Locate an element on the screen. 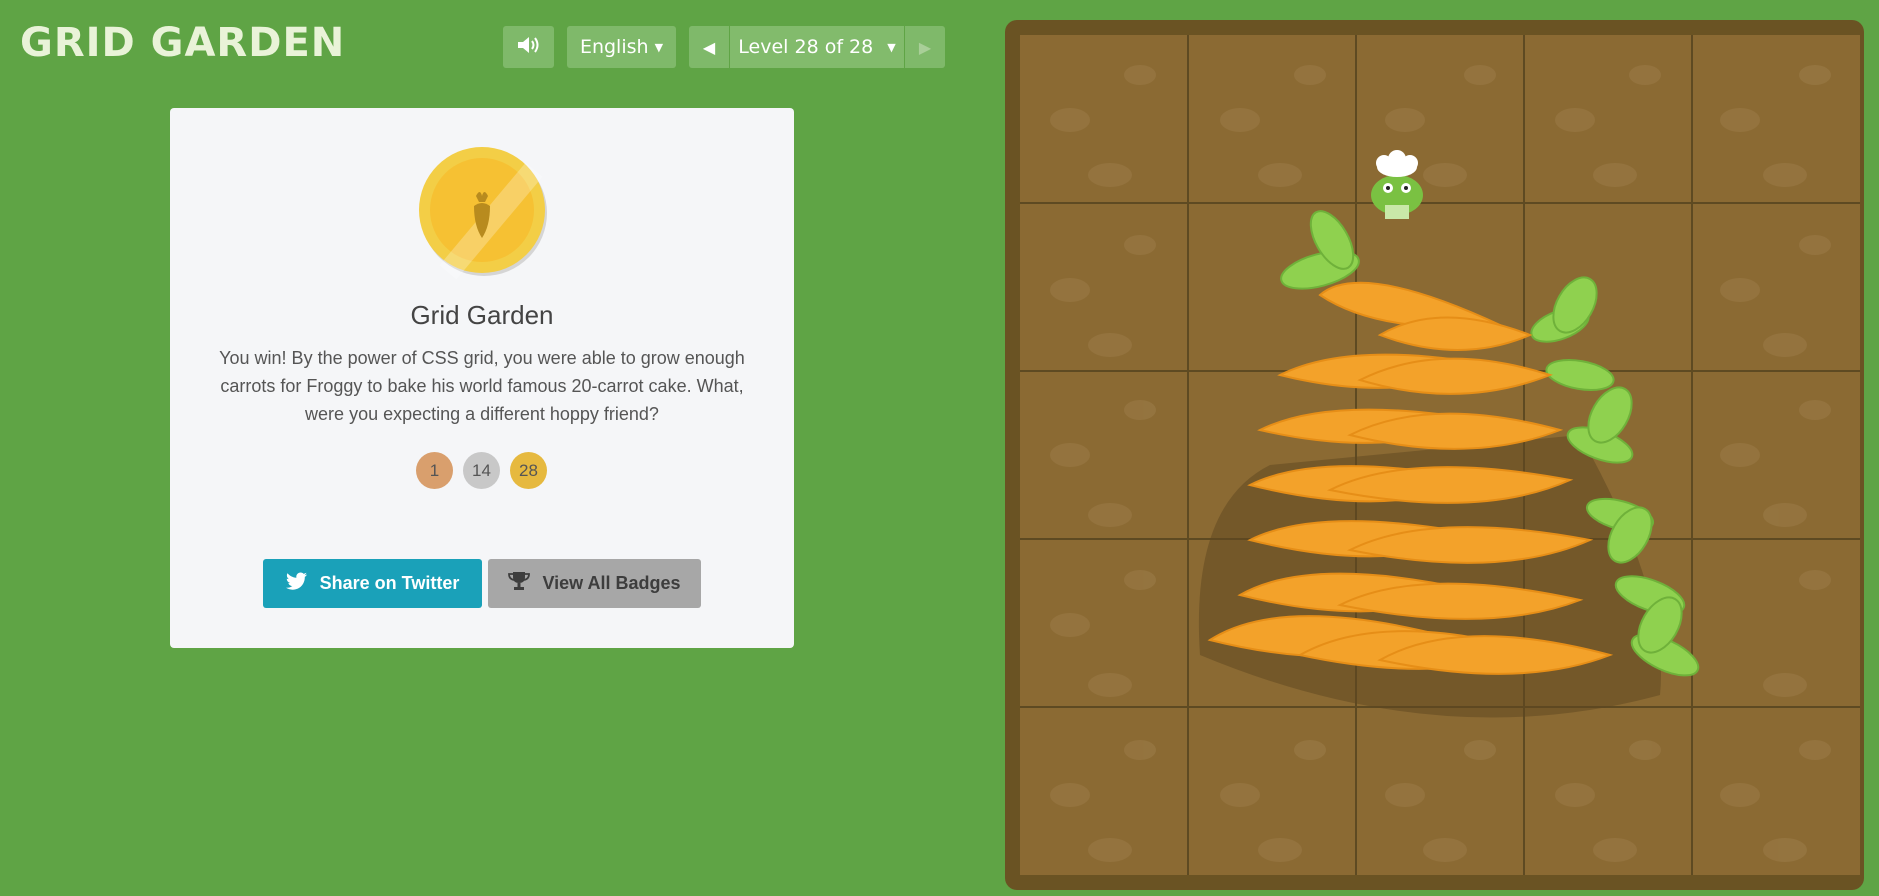 The height and width of the screenshot is (896, 1879). twitter-icon is located at coordinates (296, 583).